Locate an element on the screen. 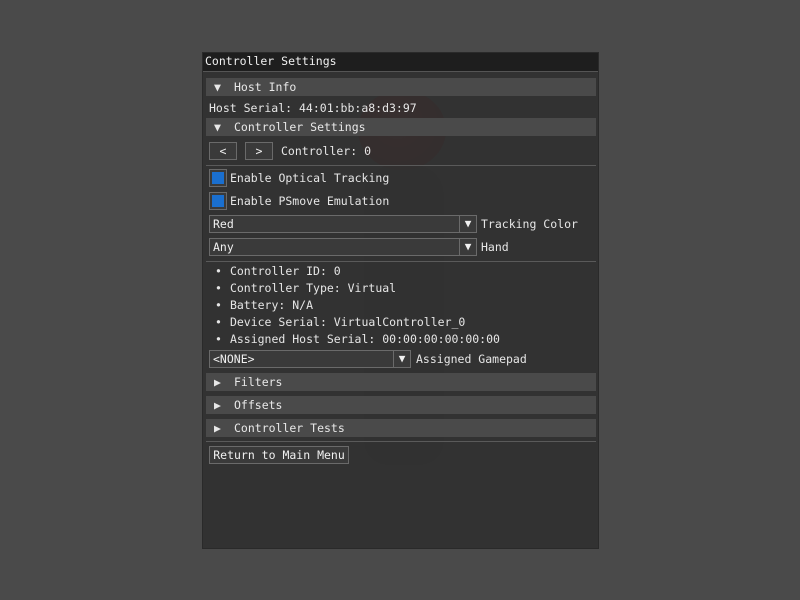 The height and width of the screenshot is (600, 800). assigned-gamepad-label: Assigned Gamepad is located at coordinates (471, 359).